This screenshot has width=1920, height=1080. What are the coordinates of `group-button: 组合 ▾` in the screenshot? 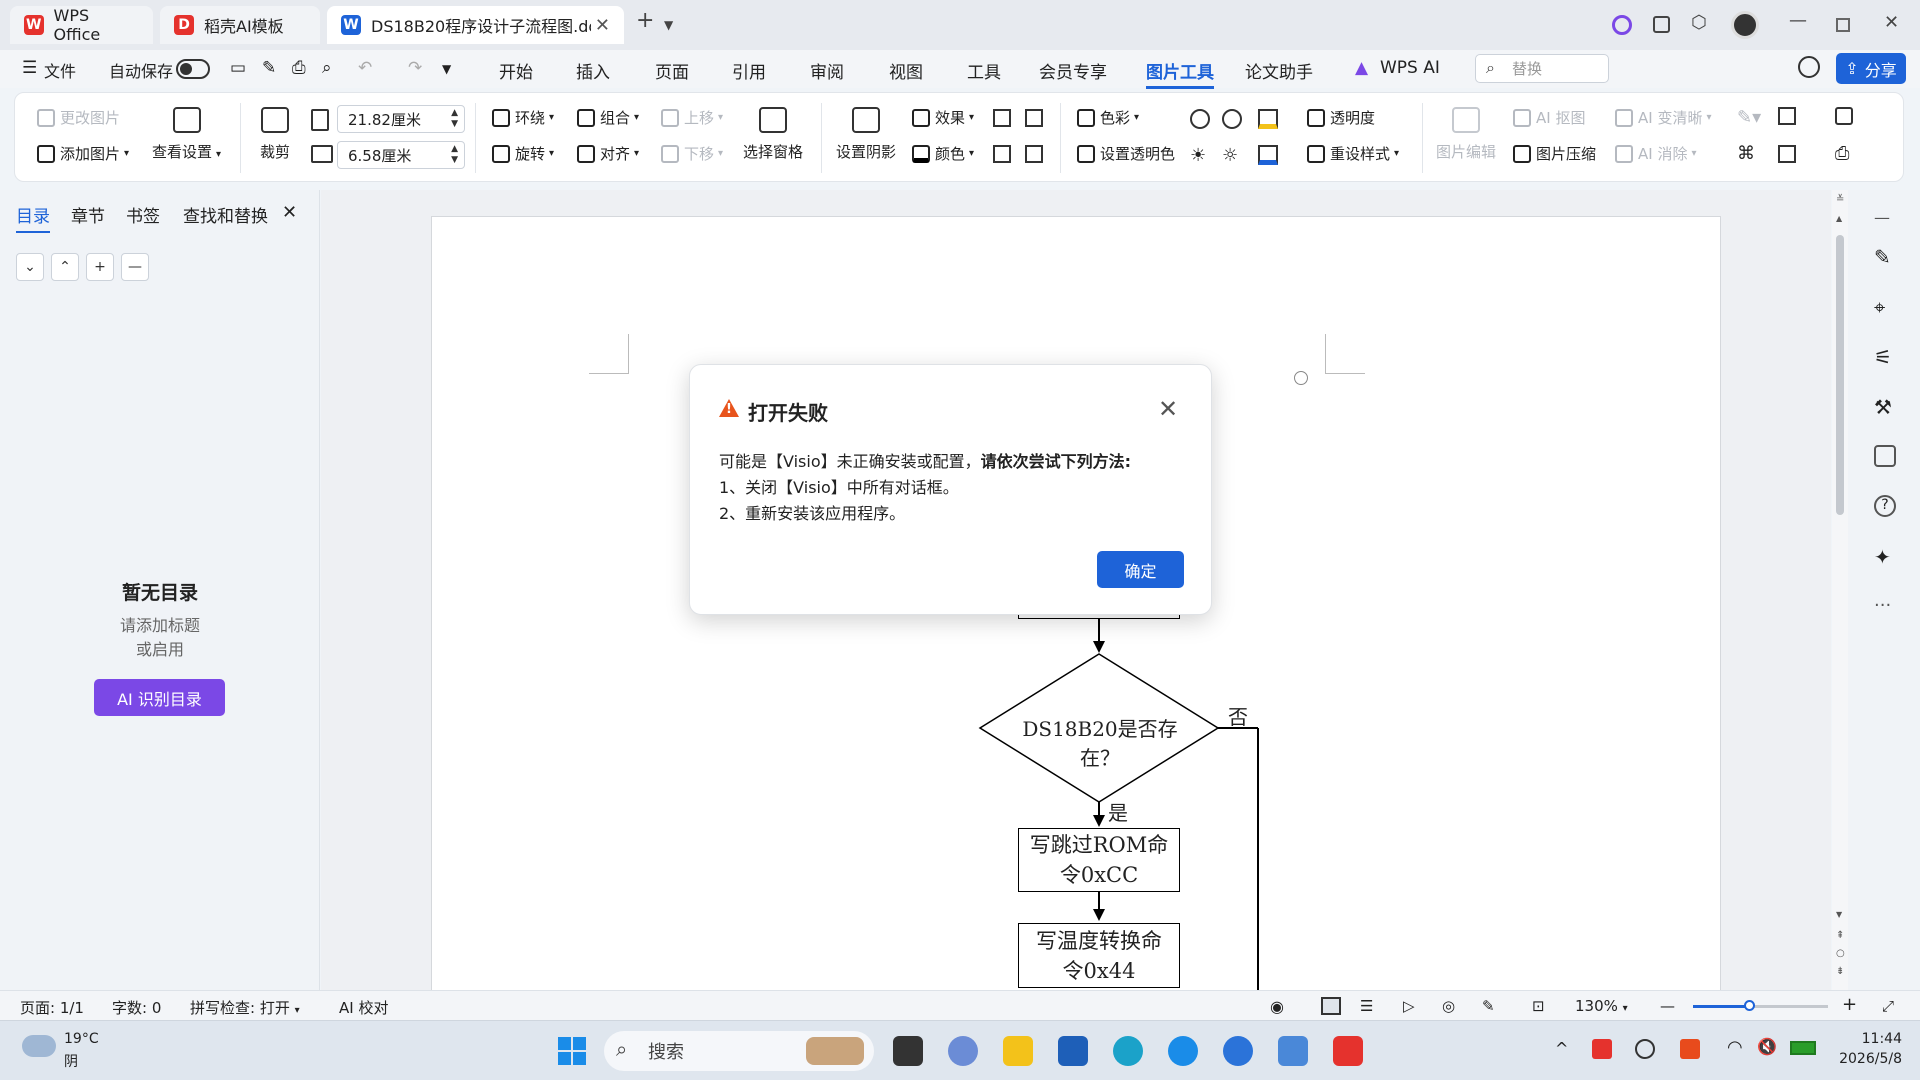 It's located at (608, 117).